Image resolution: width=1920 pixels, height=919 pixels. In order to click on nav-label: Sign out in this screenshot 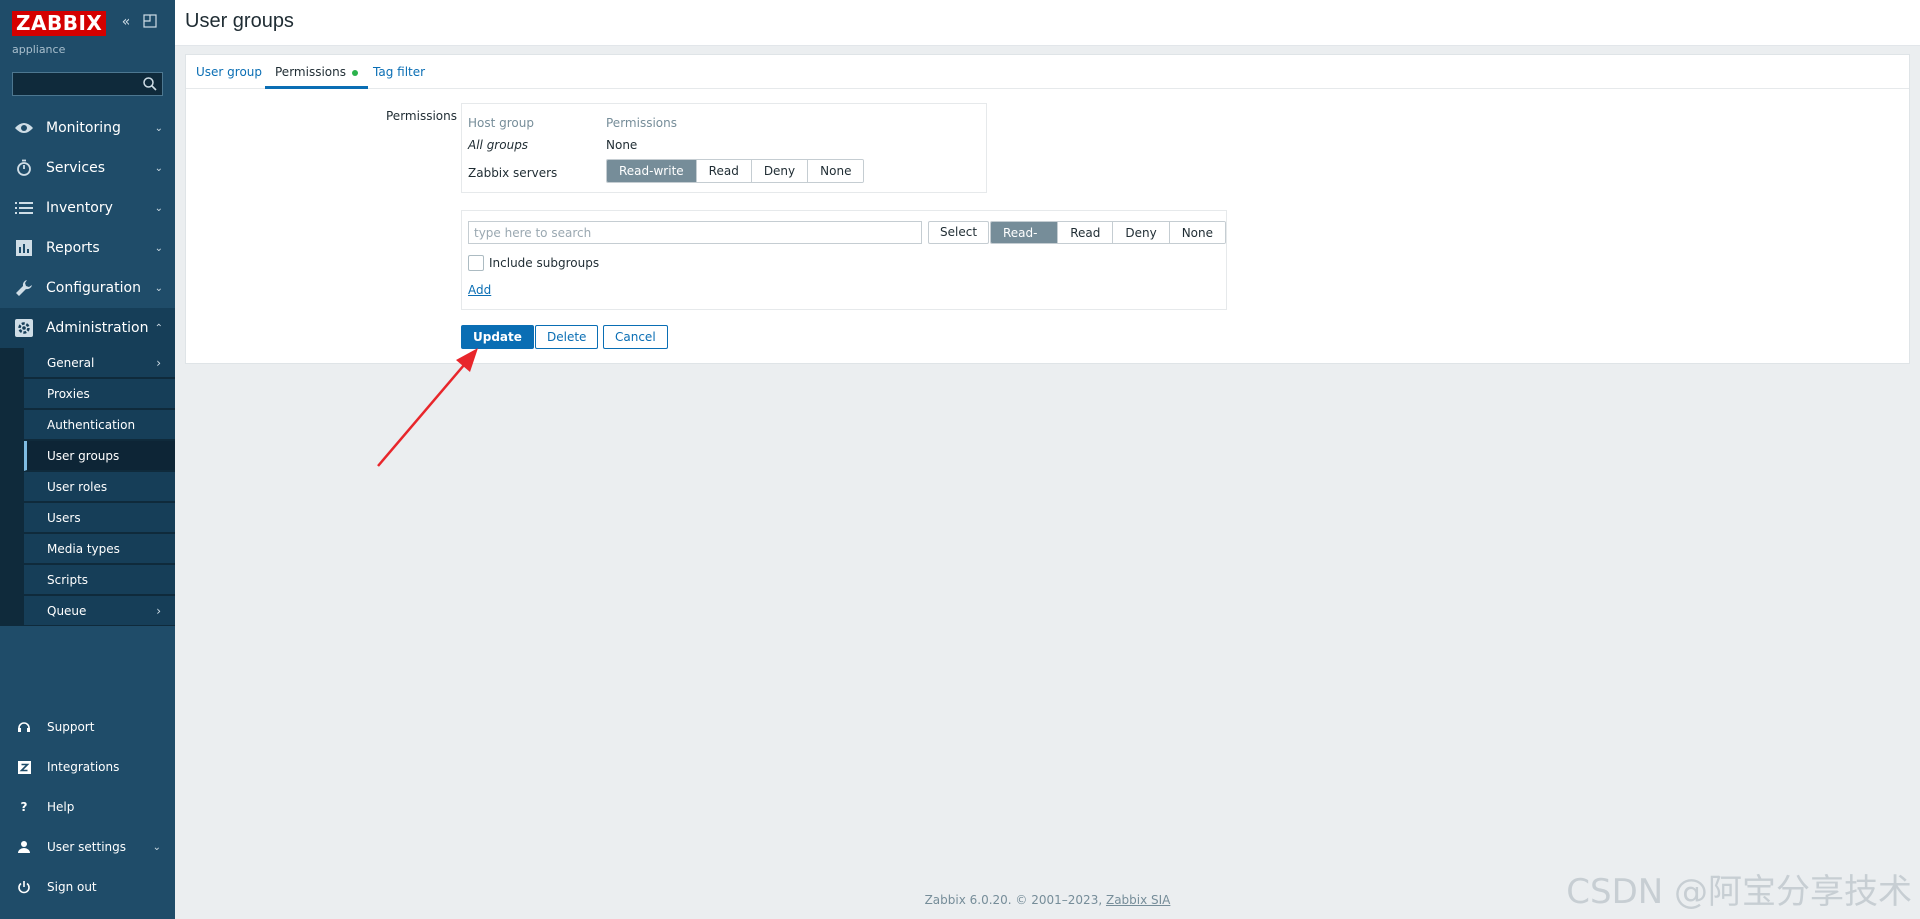, I will do `click(72, 887)`.